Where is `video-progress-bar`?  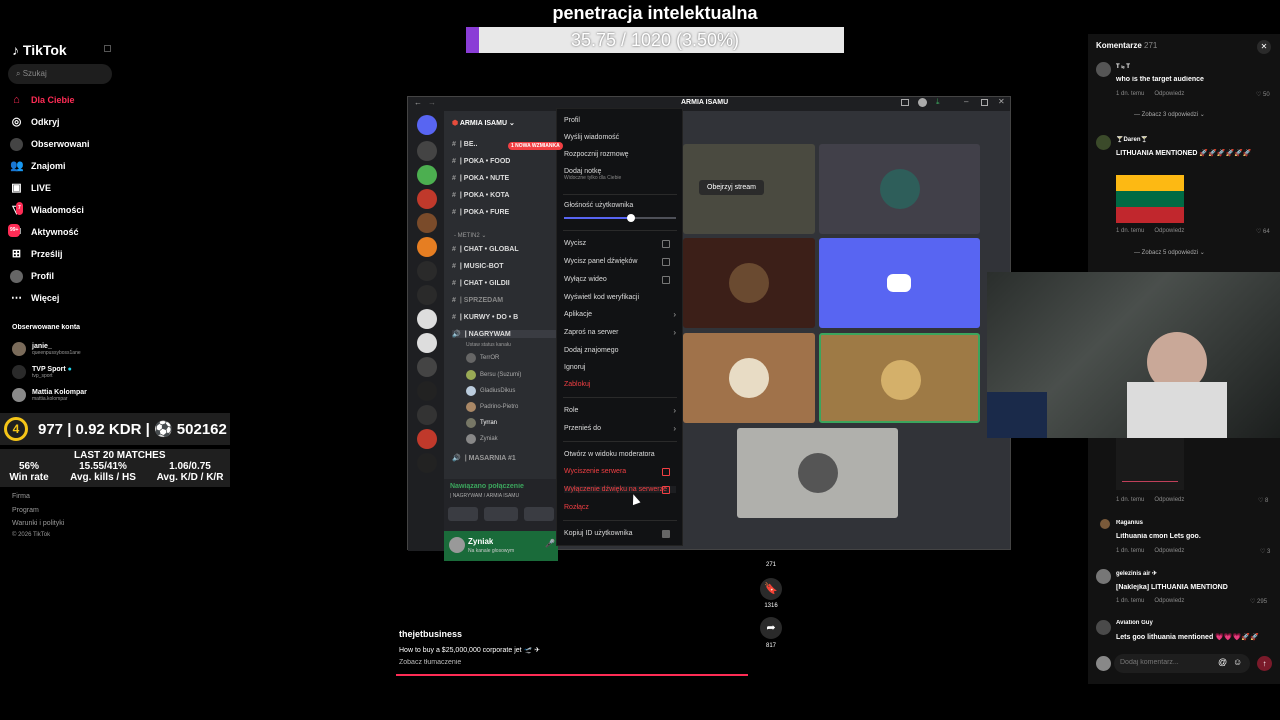
video-progress-bar is located at coordinates (572, 675).